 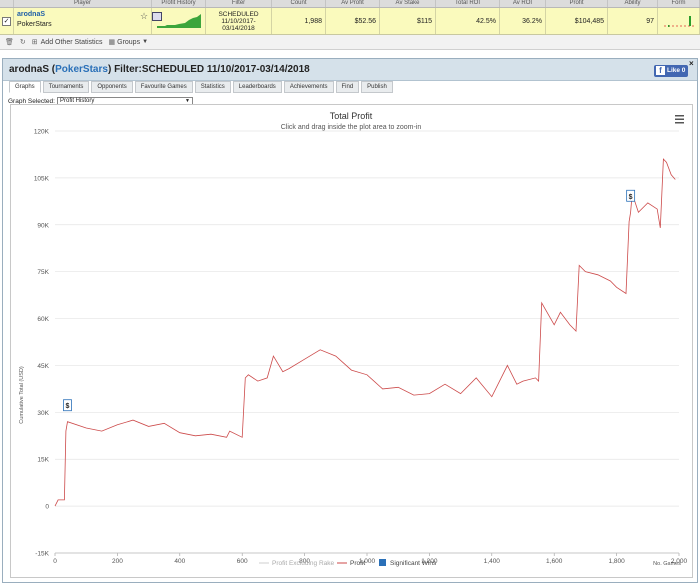 I want to click on export-icon, so click(x=157, y=16).